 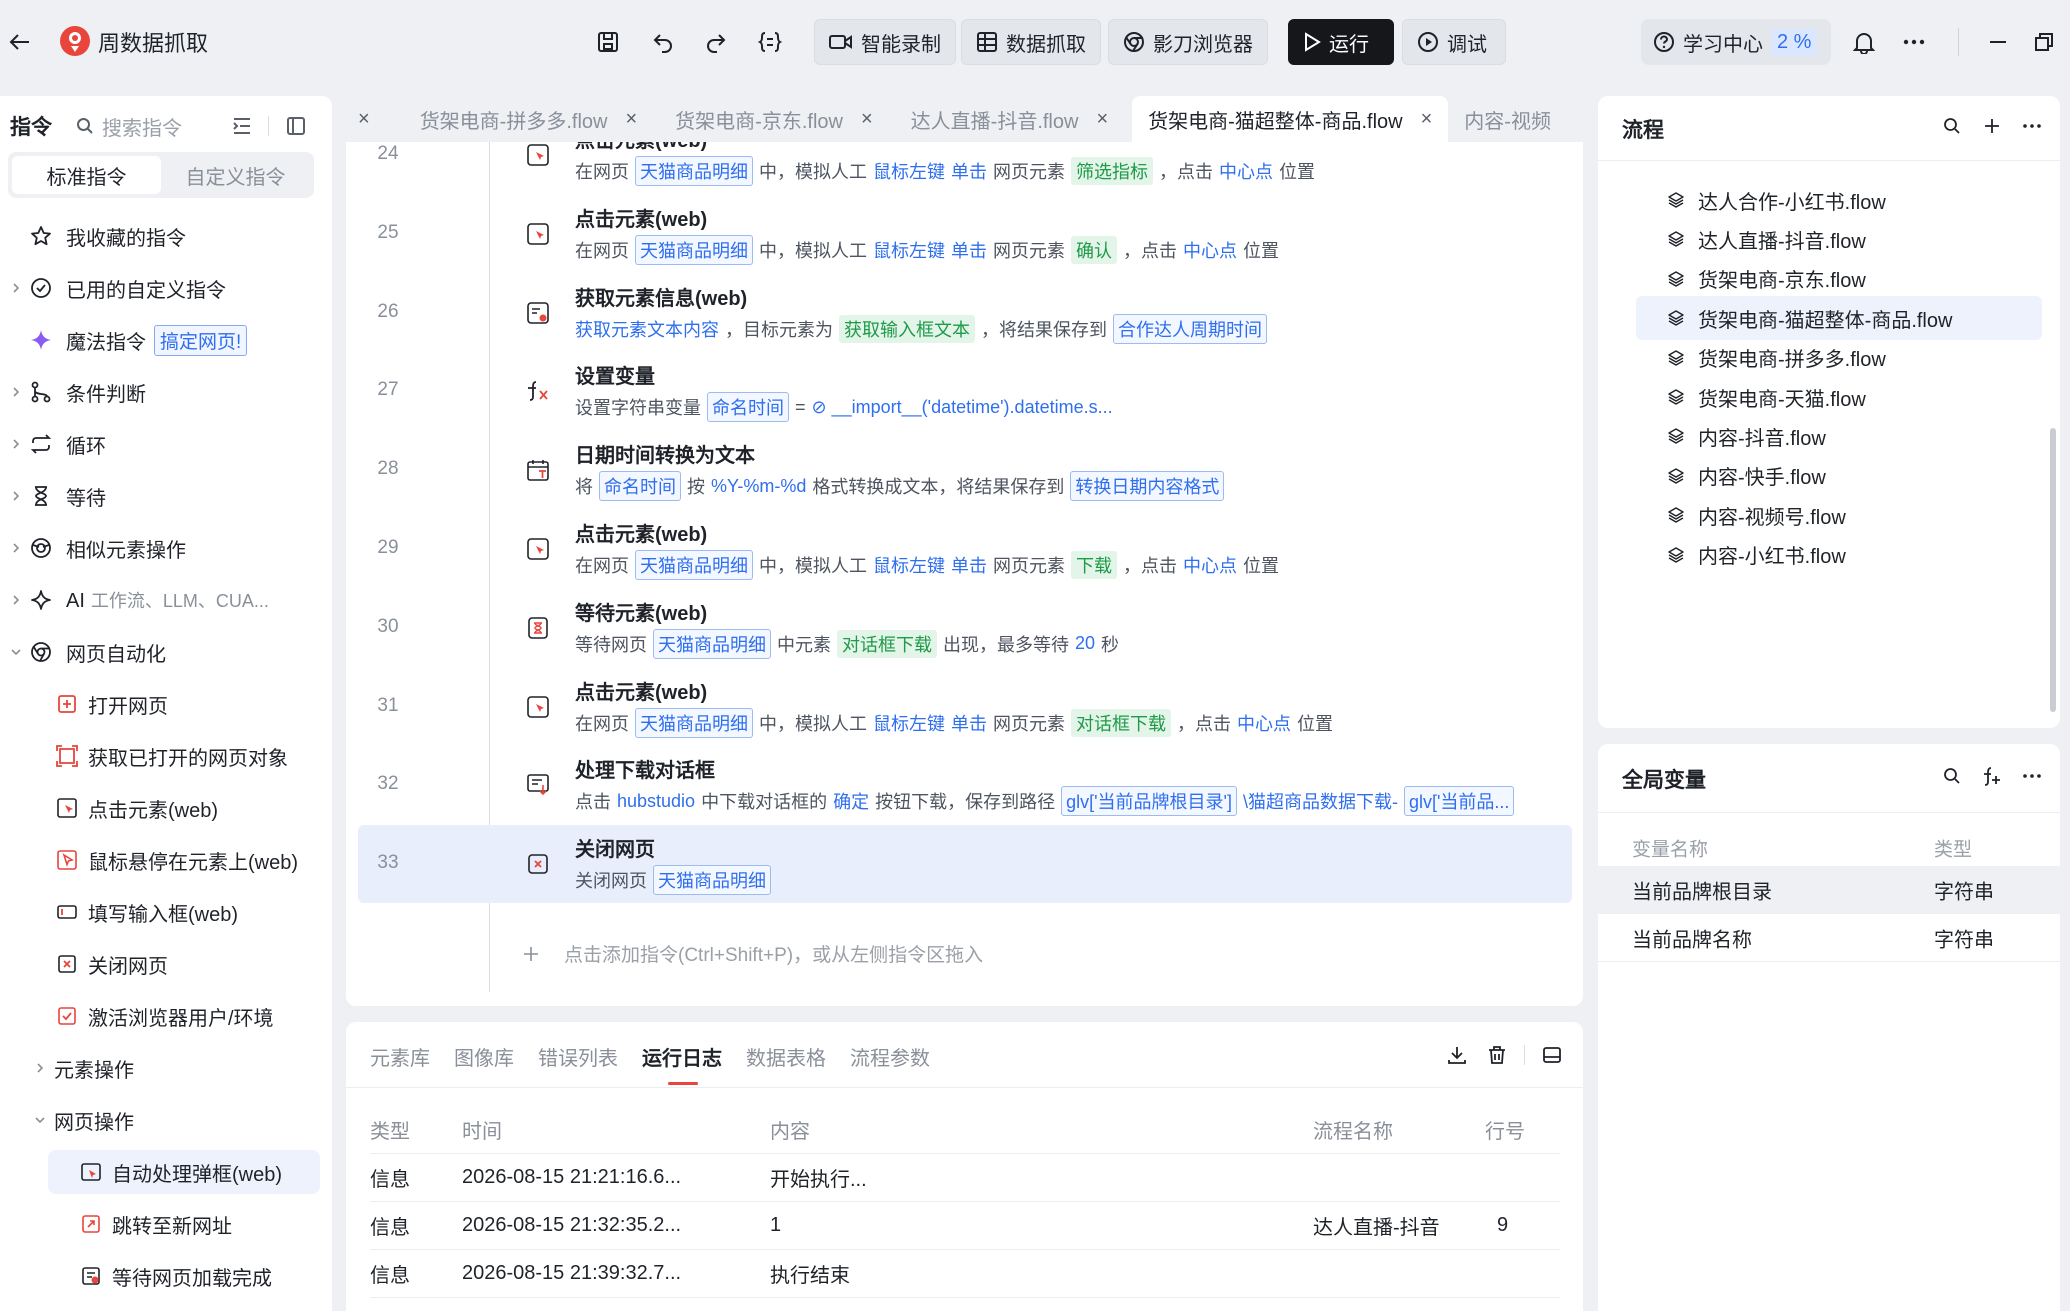 What do you see at coordinates (758, 486) in the screenshot?
I see `param-value: %Y-%m-%d` at bounding box center [758, 486].